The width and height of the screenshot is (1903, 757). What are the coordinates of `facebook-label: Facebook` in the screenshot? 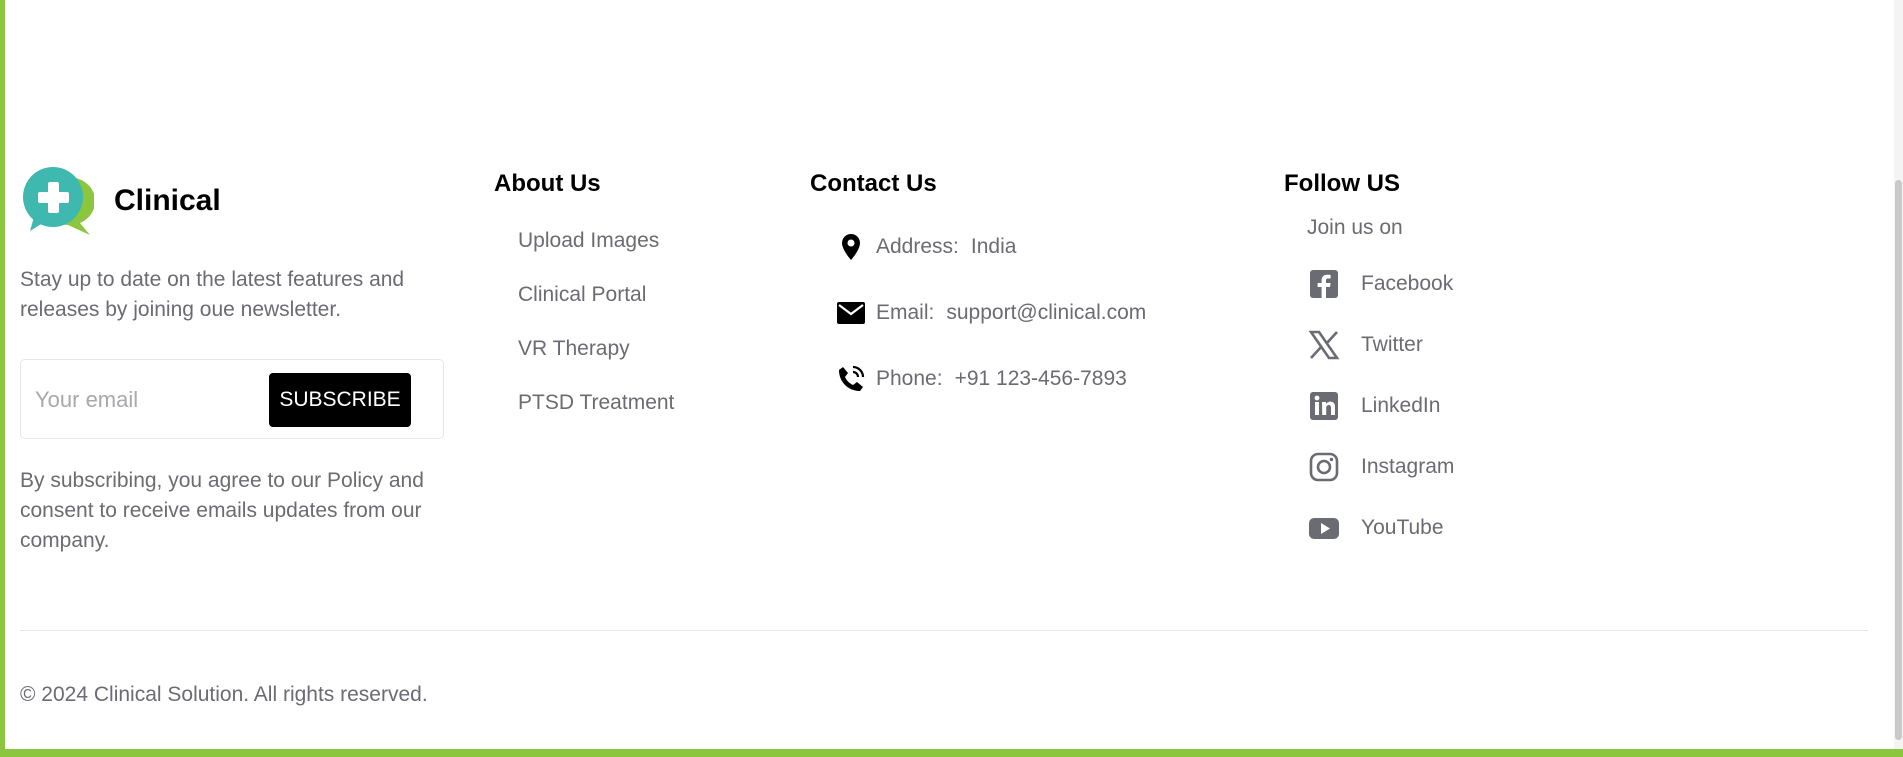 It's located at (1407, 283).